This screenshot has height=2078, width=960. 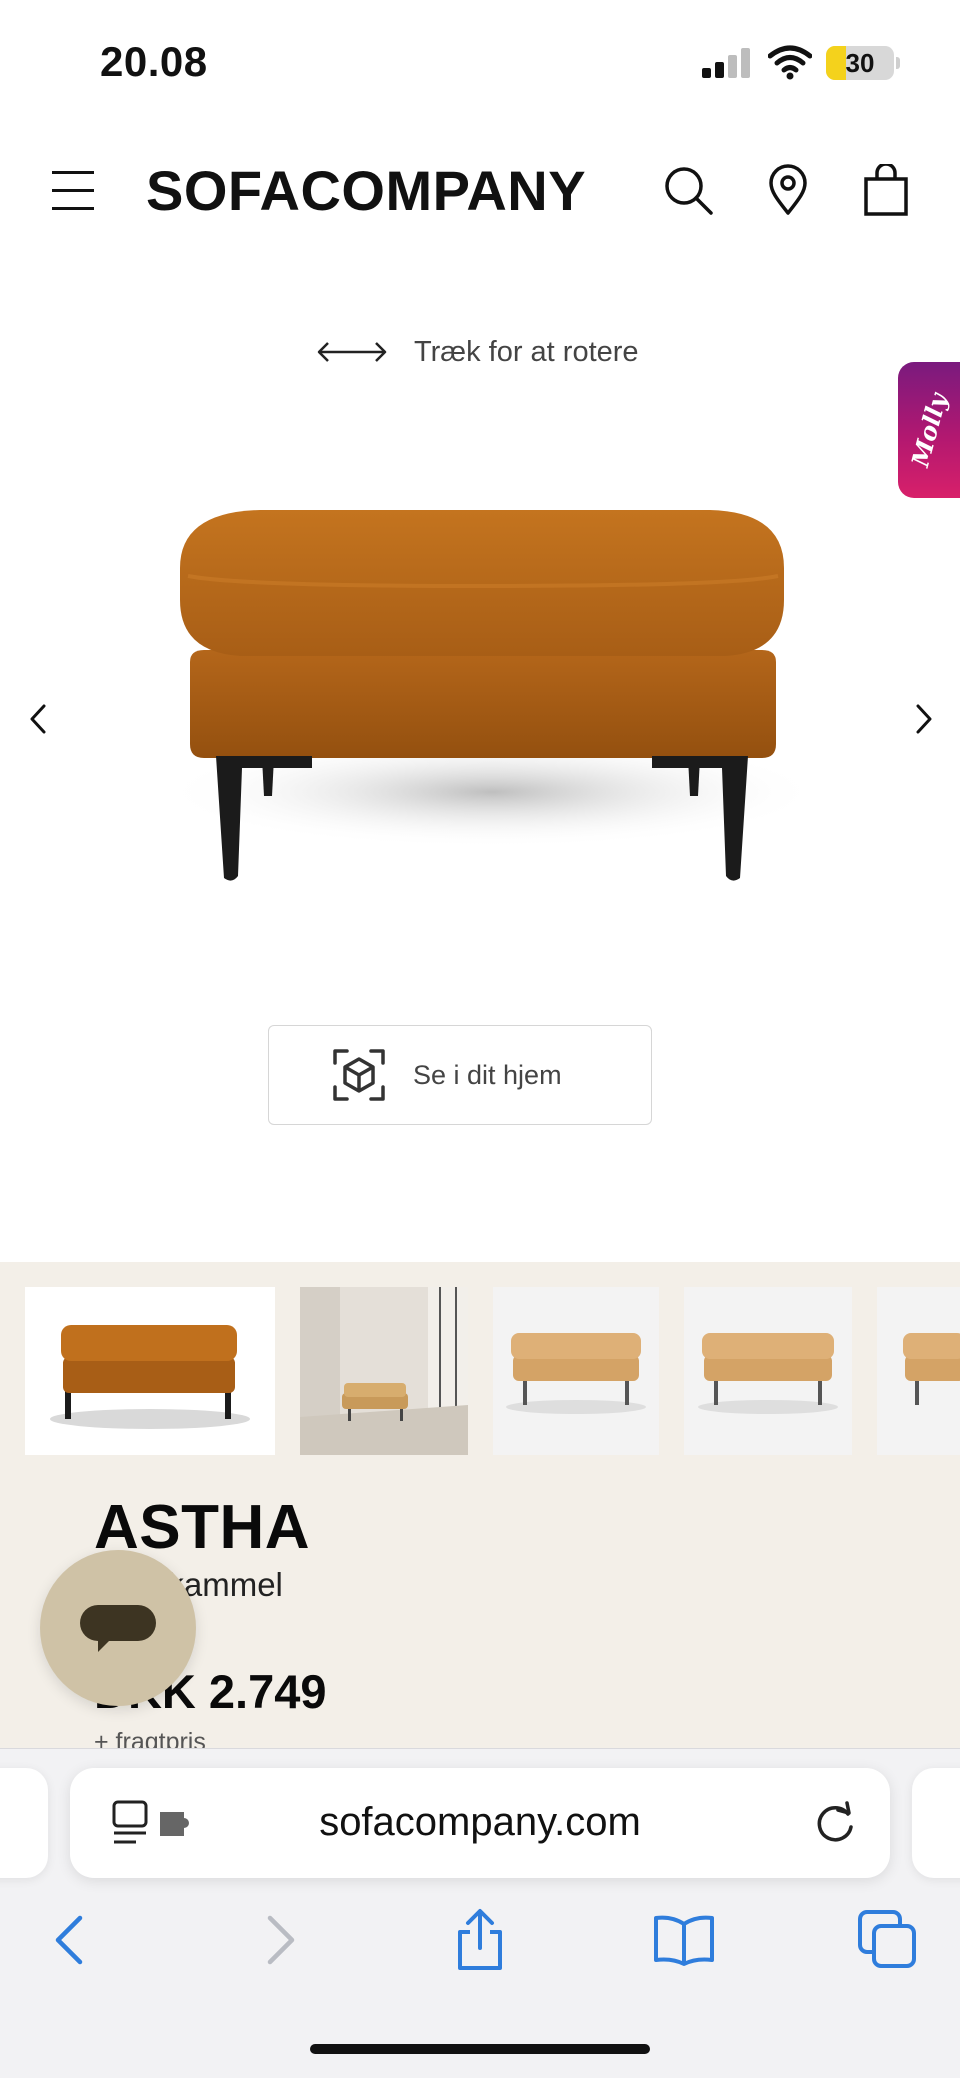 I want to click on battery-icon: 30, so click(x=860, y=63).